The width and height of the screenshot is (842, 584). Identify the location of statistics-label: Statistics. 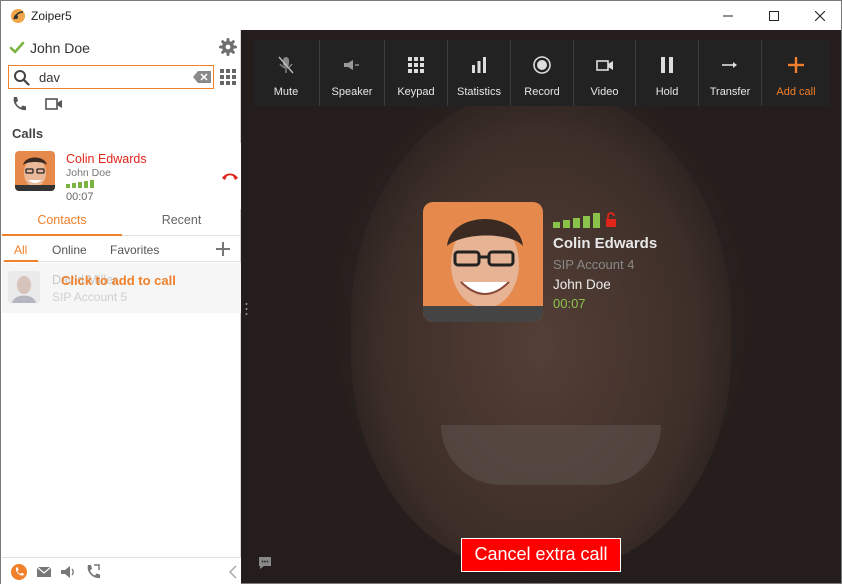
(478, 92).